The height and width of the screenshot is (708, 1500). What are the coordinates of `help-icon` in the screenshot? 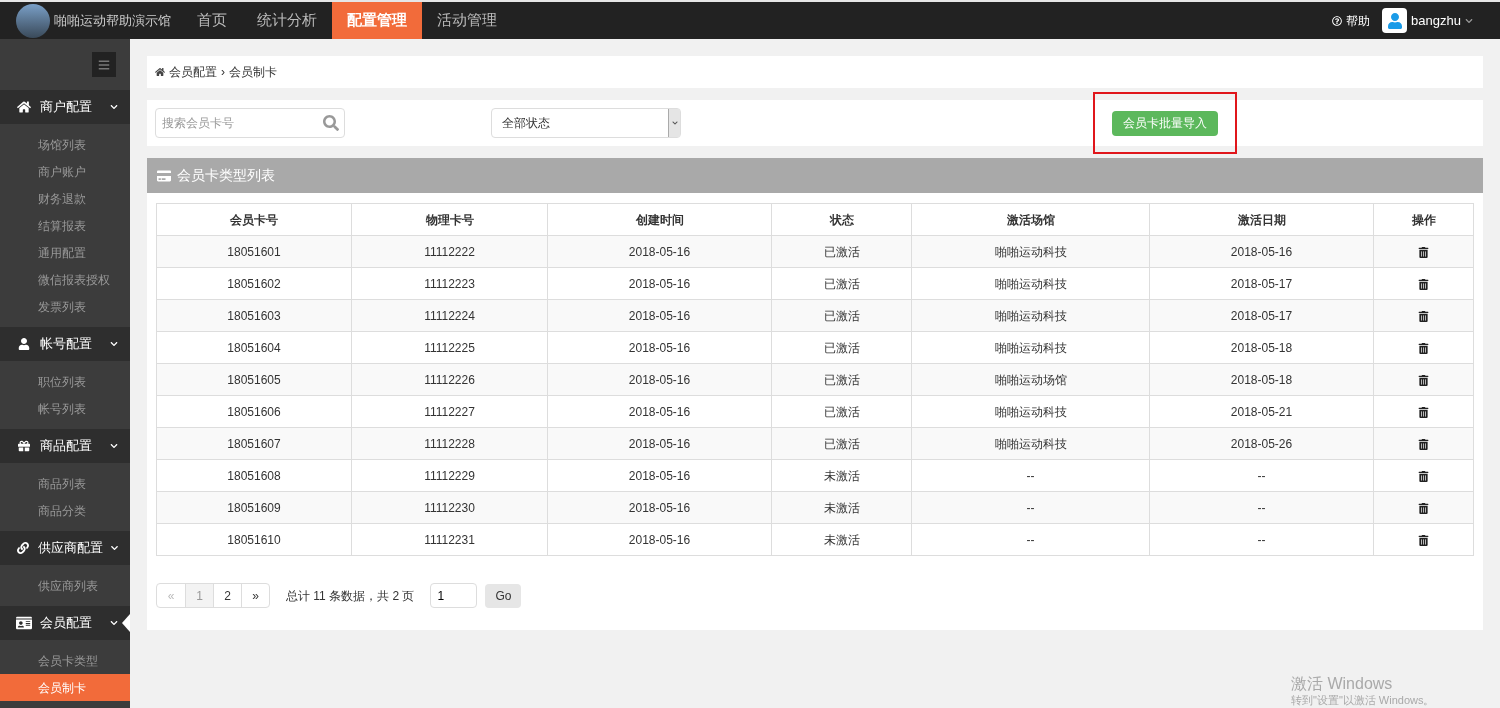 It's located at (1337, 20).